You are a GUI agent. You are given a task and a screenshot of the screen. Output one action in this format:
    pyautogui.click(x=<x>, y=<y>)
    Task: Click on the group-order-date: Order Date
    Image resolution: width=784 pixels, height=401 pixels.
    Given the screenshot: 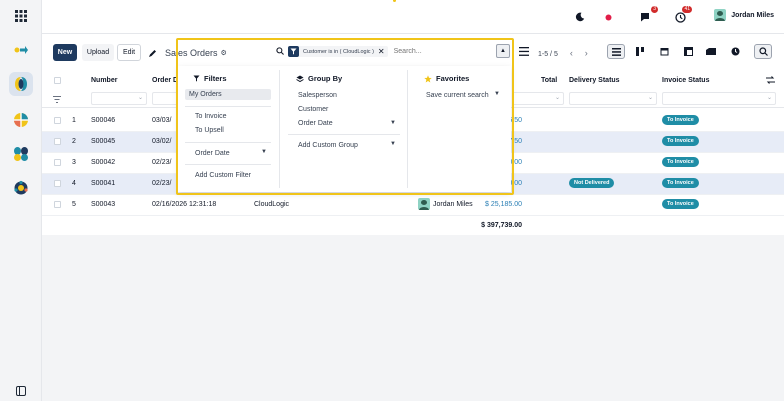 What is the action you would take?
    pyautogui.click(x=315, y=123)
    